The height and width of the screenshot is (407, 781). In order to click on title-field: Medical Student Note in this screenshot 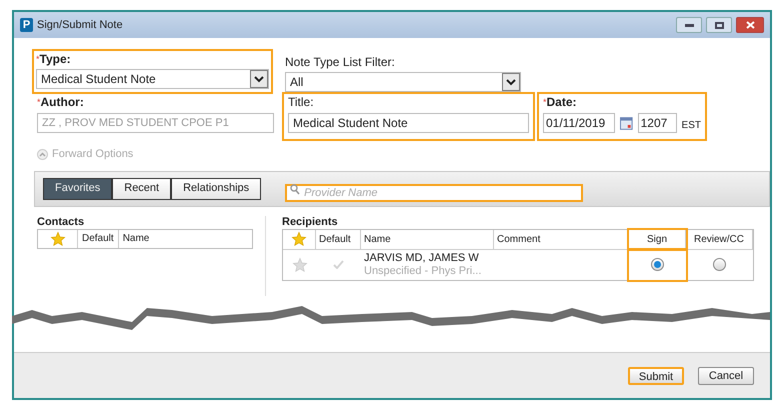, I will do `click(408, 123)`.